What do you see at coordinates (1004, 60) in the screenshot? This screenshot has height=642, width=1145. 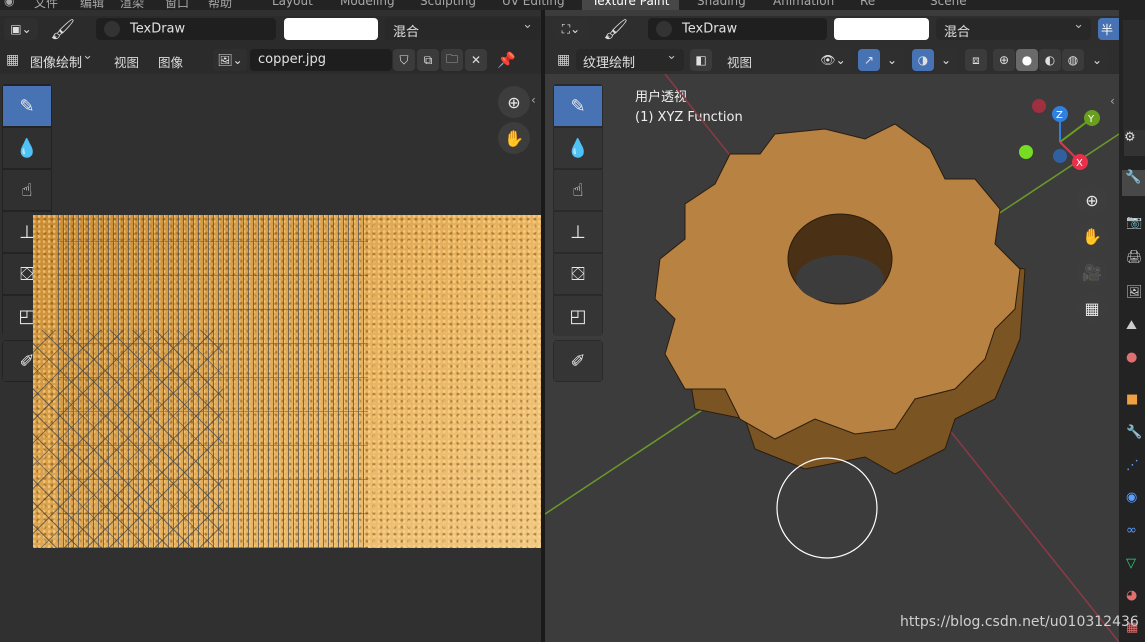 I see `shading-wireframe-icon: ⊕` at bounding box center [1004, 60].